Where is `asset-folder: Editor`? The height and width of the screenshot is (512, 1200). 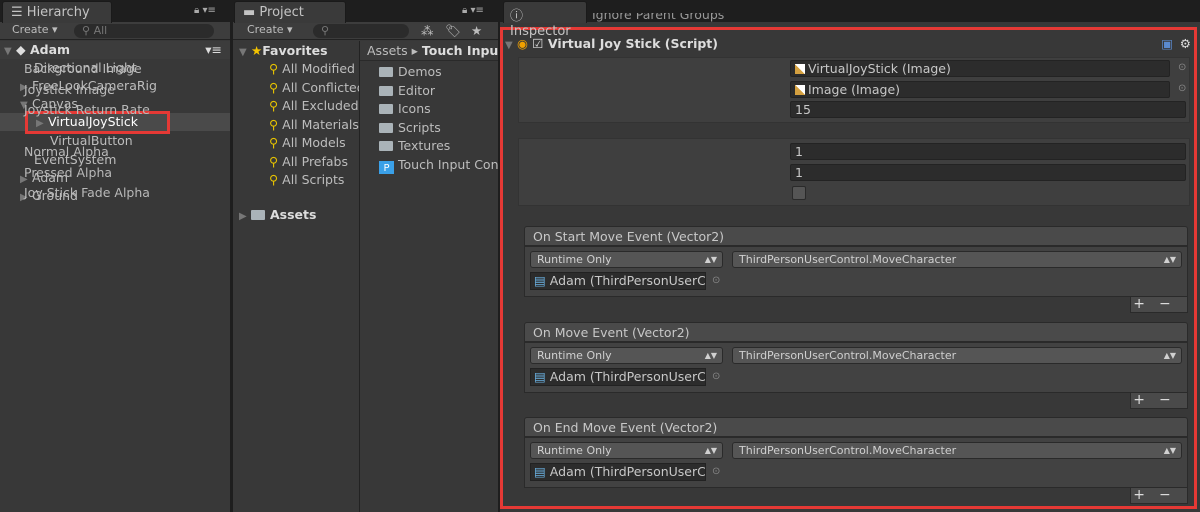 asset-folder: Editor is located at coordinates (438, 91).